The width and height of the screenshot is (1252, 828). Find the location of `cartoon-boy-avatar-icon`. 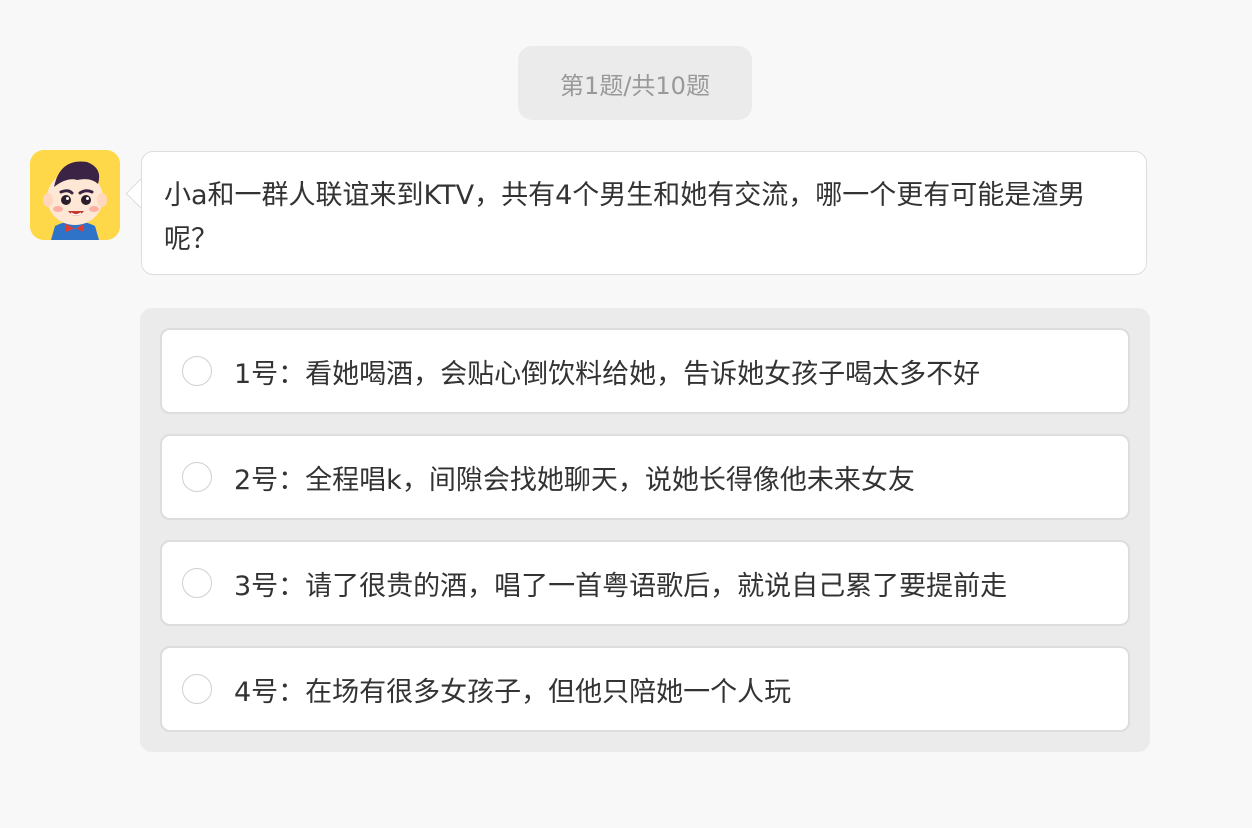

cartoon-boy-avatar-icon is located at coordinates (75, 195).